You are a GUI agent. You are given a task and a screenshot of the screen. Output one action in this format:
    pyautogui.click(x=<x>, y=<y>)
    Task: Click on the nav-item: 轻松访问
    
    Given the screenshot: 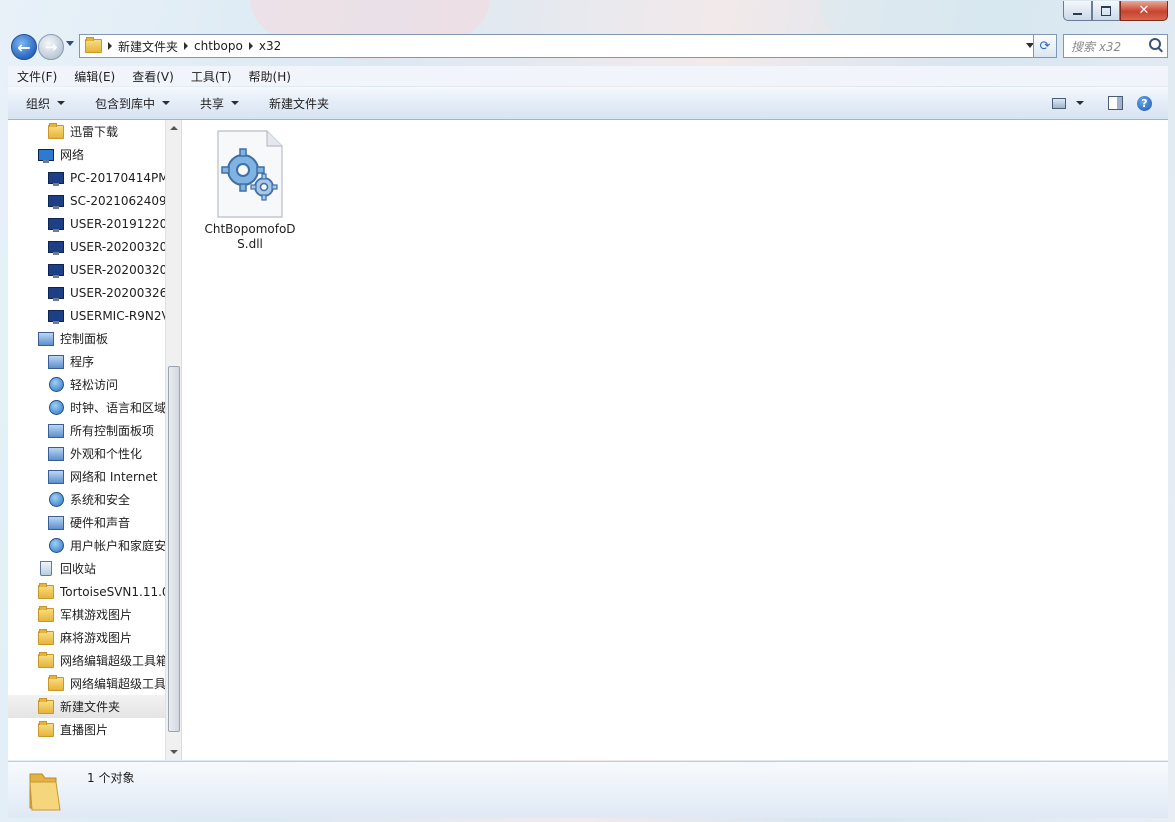 What is the action you would take?
    pyautogui.click(x=86, y=384)
    